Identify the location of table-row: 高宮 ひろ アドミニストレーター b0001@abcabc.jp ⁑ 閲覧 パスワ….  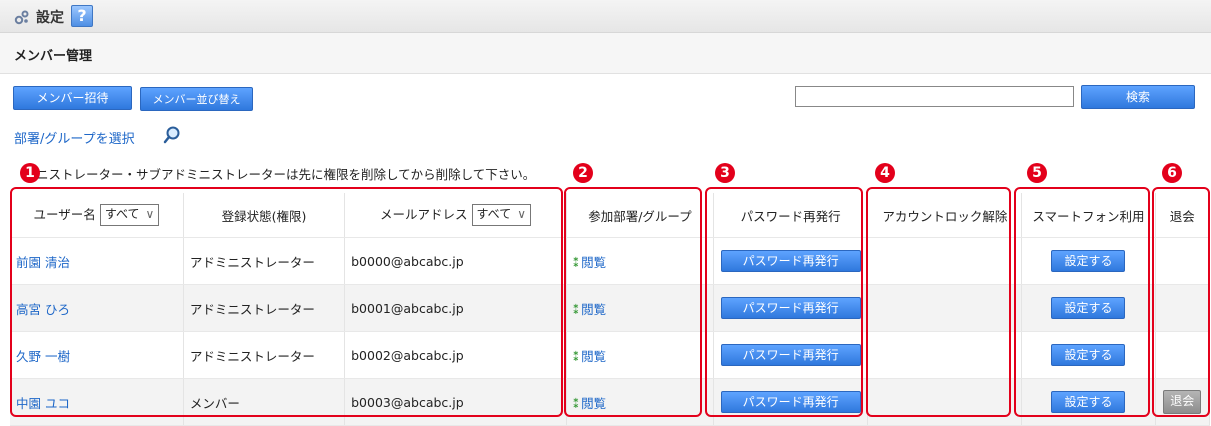
(610, 308).